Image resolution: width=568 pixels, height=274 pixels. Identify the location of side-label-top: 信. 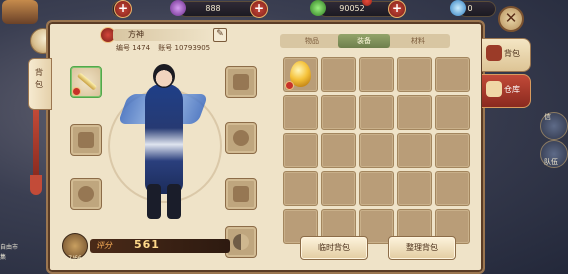
(547, 117).